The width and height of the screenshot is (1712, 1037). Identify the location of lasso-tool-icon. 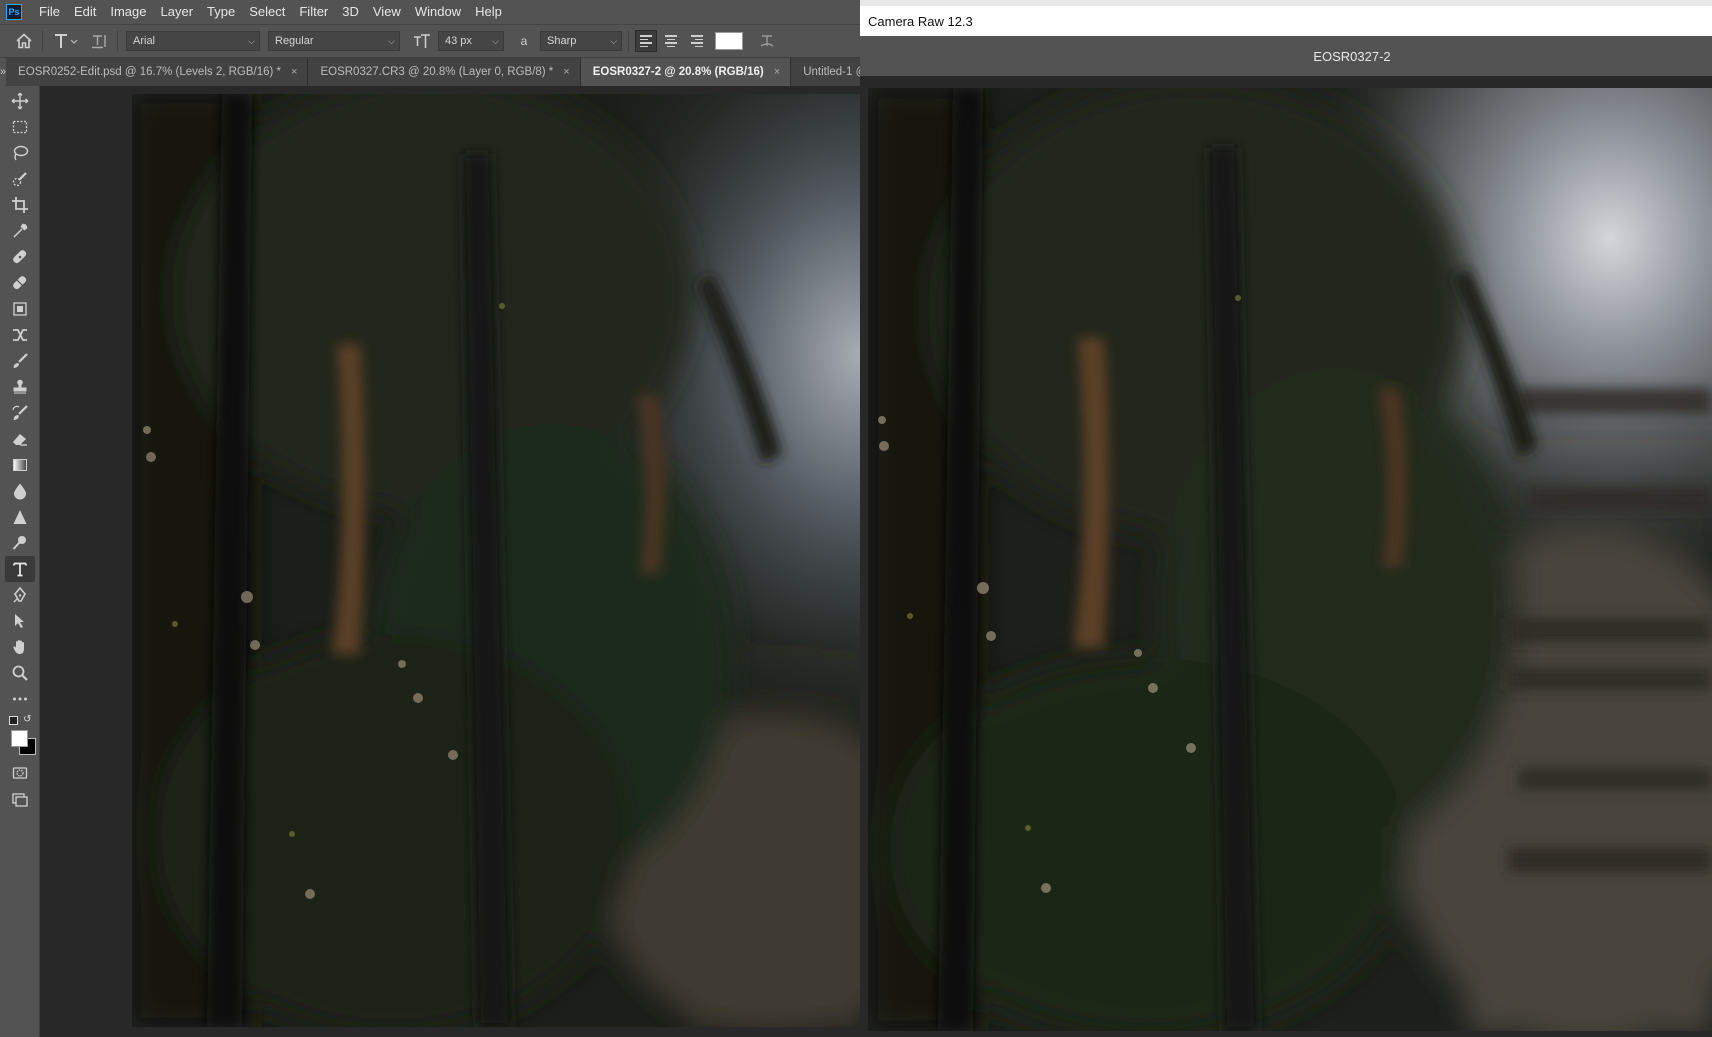
(20, 153).